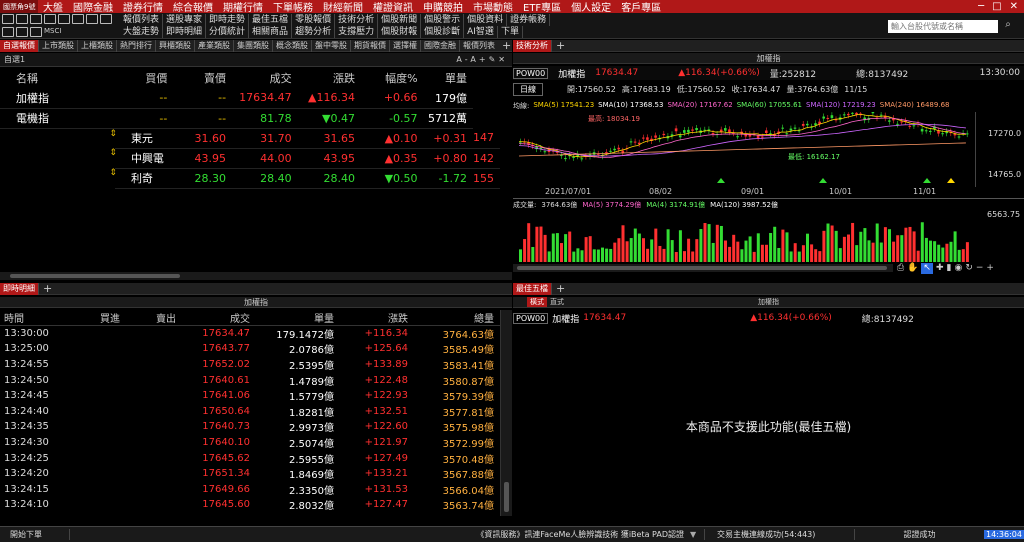  What do you see at coordinates (53, 7) in the screenshot?
I see `menu-item: 大盤` at bounding box center [53, 7].